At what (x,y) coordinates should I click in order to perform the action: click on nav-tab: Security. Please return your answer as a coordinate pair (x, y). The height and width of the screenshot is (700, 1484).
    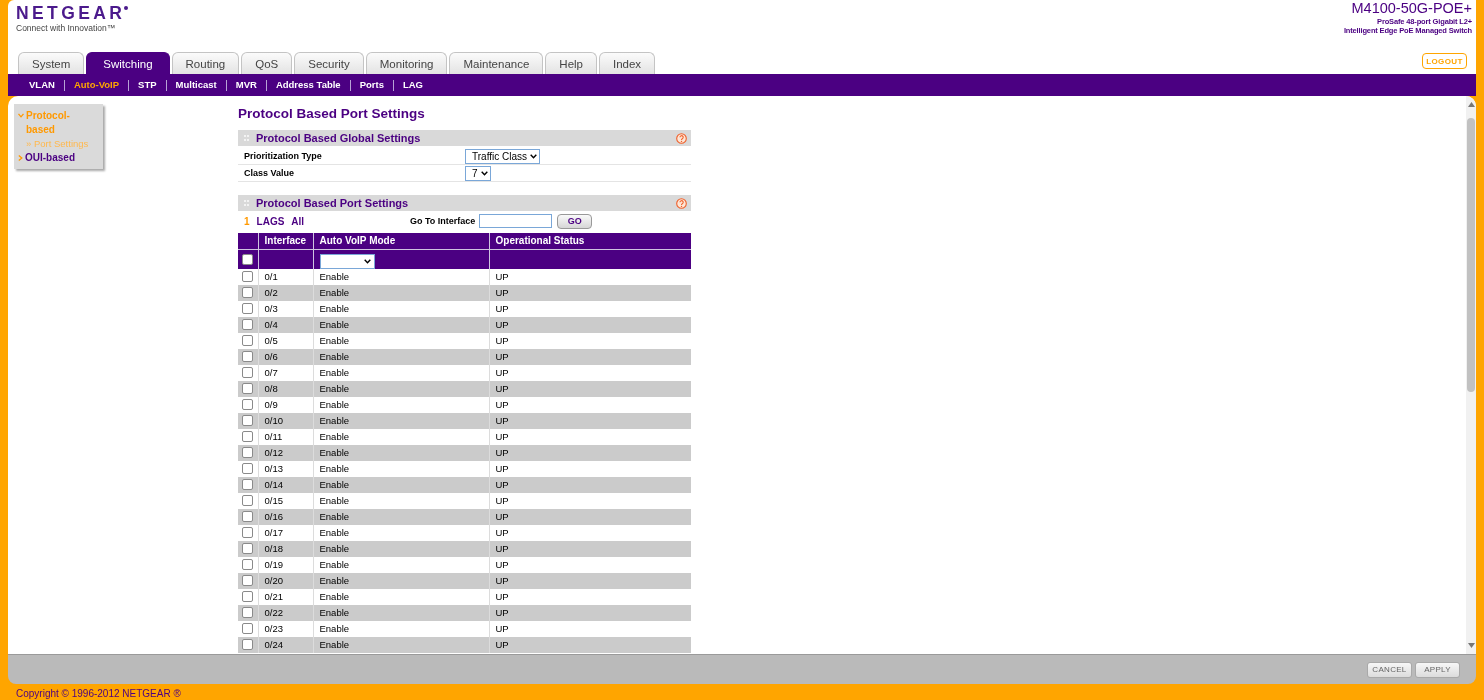
    Looking at the image, I should click on (329, 63).